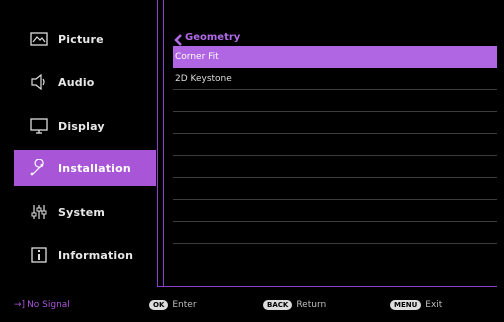  Describe the element at coordinates (39, 212) in the screenshot. I see `sliders-icon` at that location.